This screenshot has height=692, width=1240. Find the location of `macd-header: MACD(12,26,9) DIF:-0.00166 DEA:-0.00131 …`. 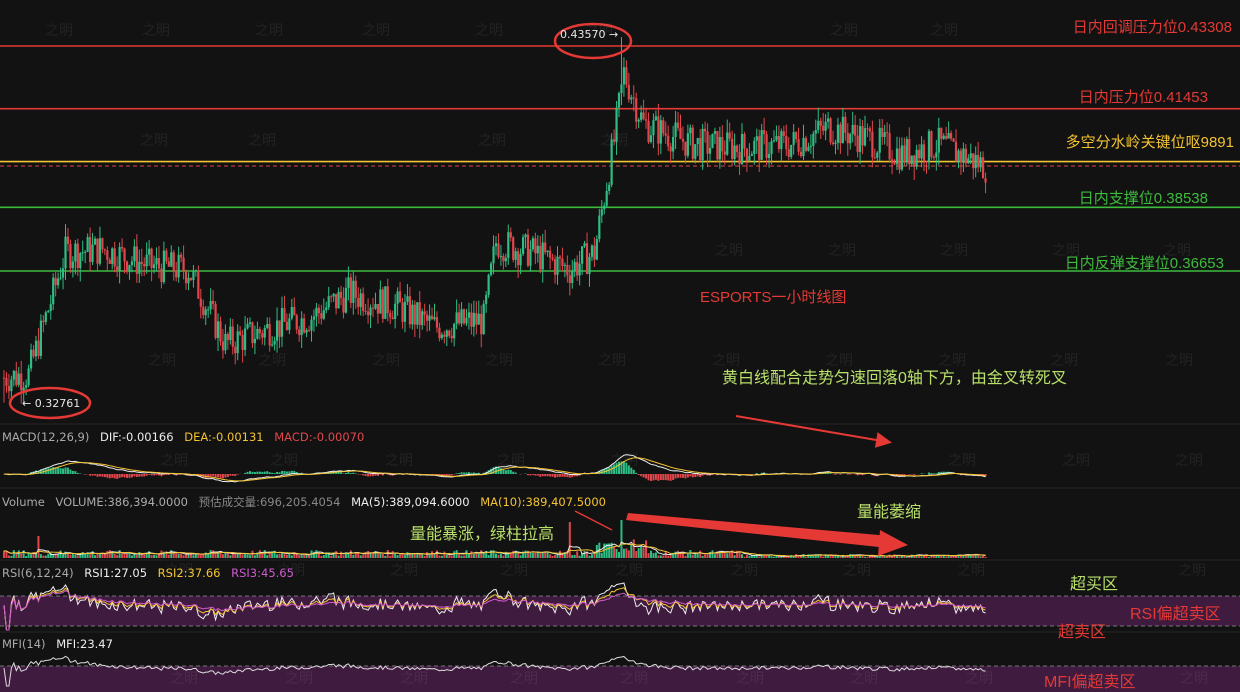

macd-header: MACD(12,26,9) DIF:-0.00166 DEA:-0.00131 … is located at coordinates (186, 437).